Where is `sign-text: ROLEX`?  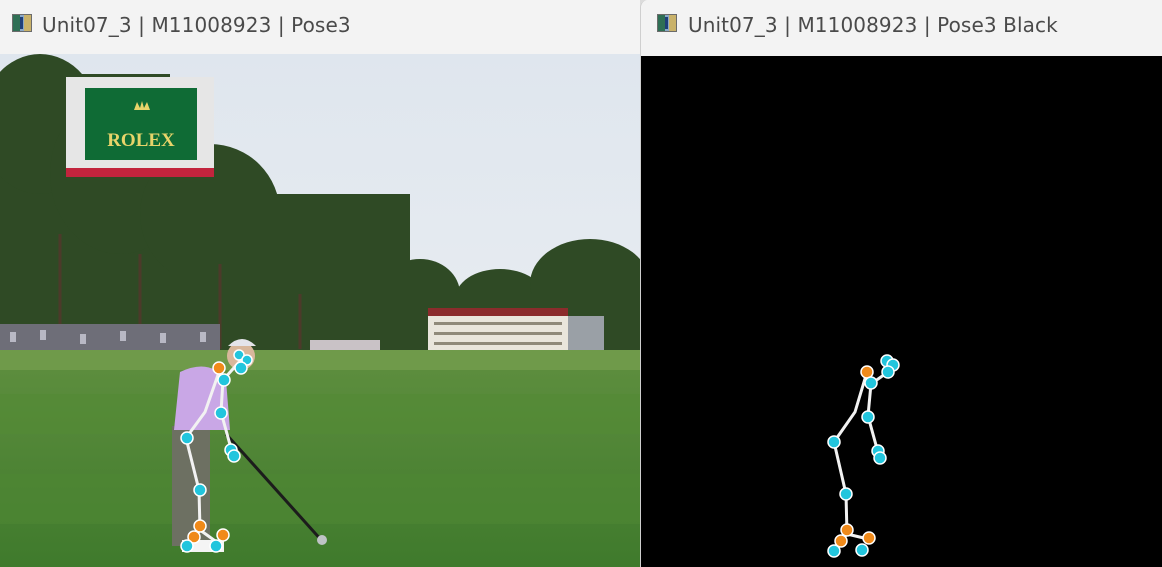 sign-text: ROLEX is located at coordinates (141, 140).